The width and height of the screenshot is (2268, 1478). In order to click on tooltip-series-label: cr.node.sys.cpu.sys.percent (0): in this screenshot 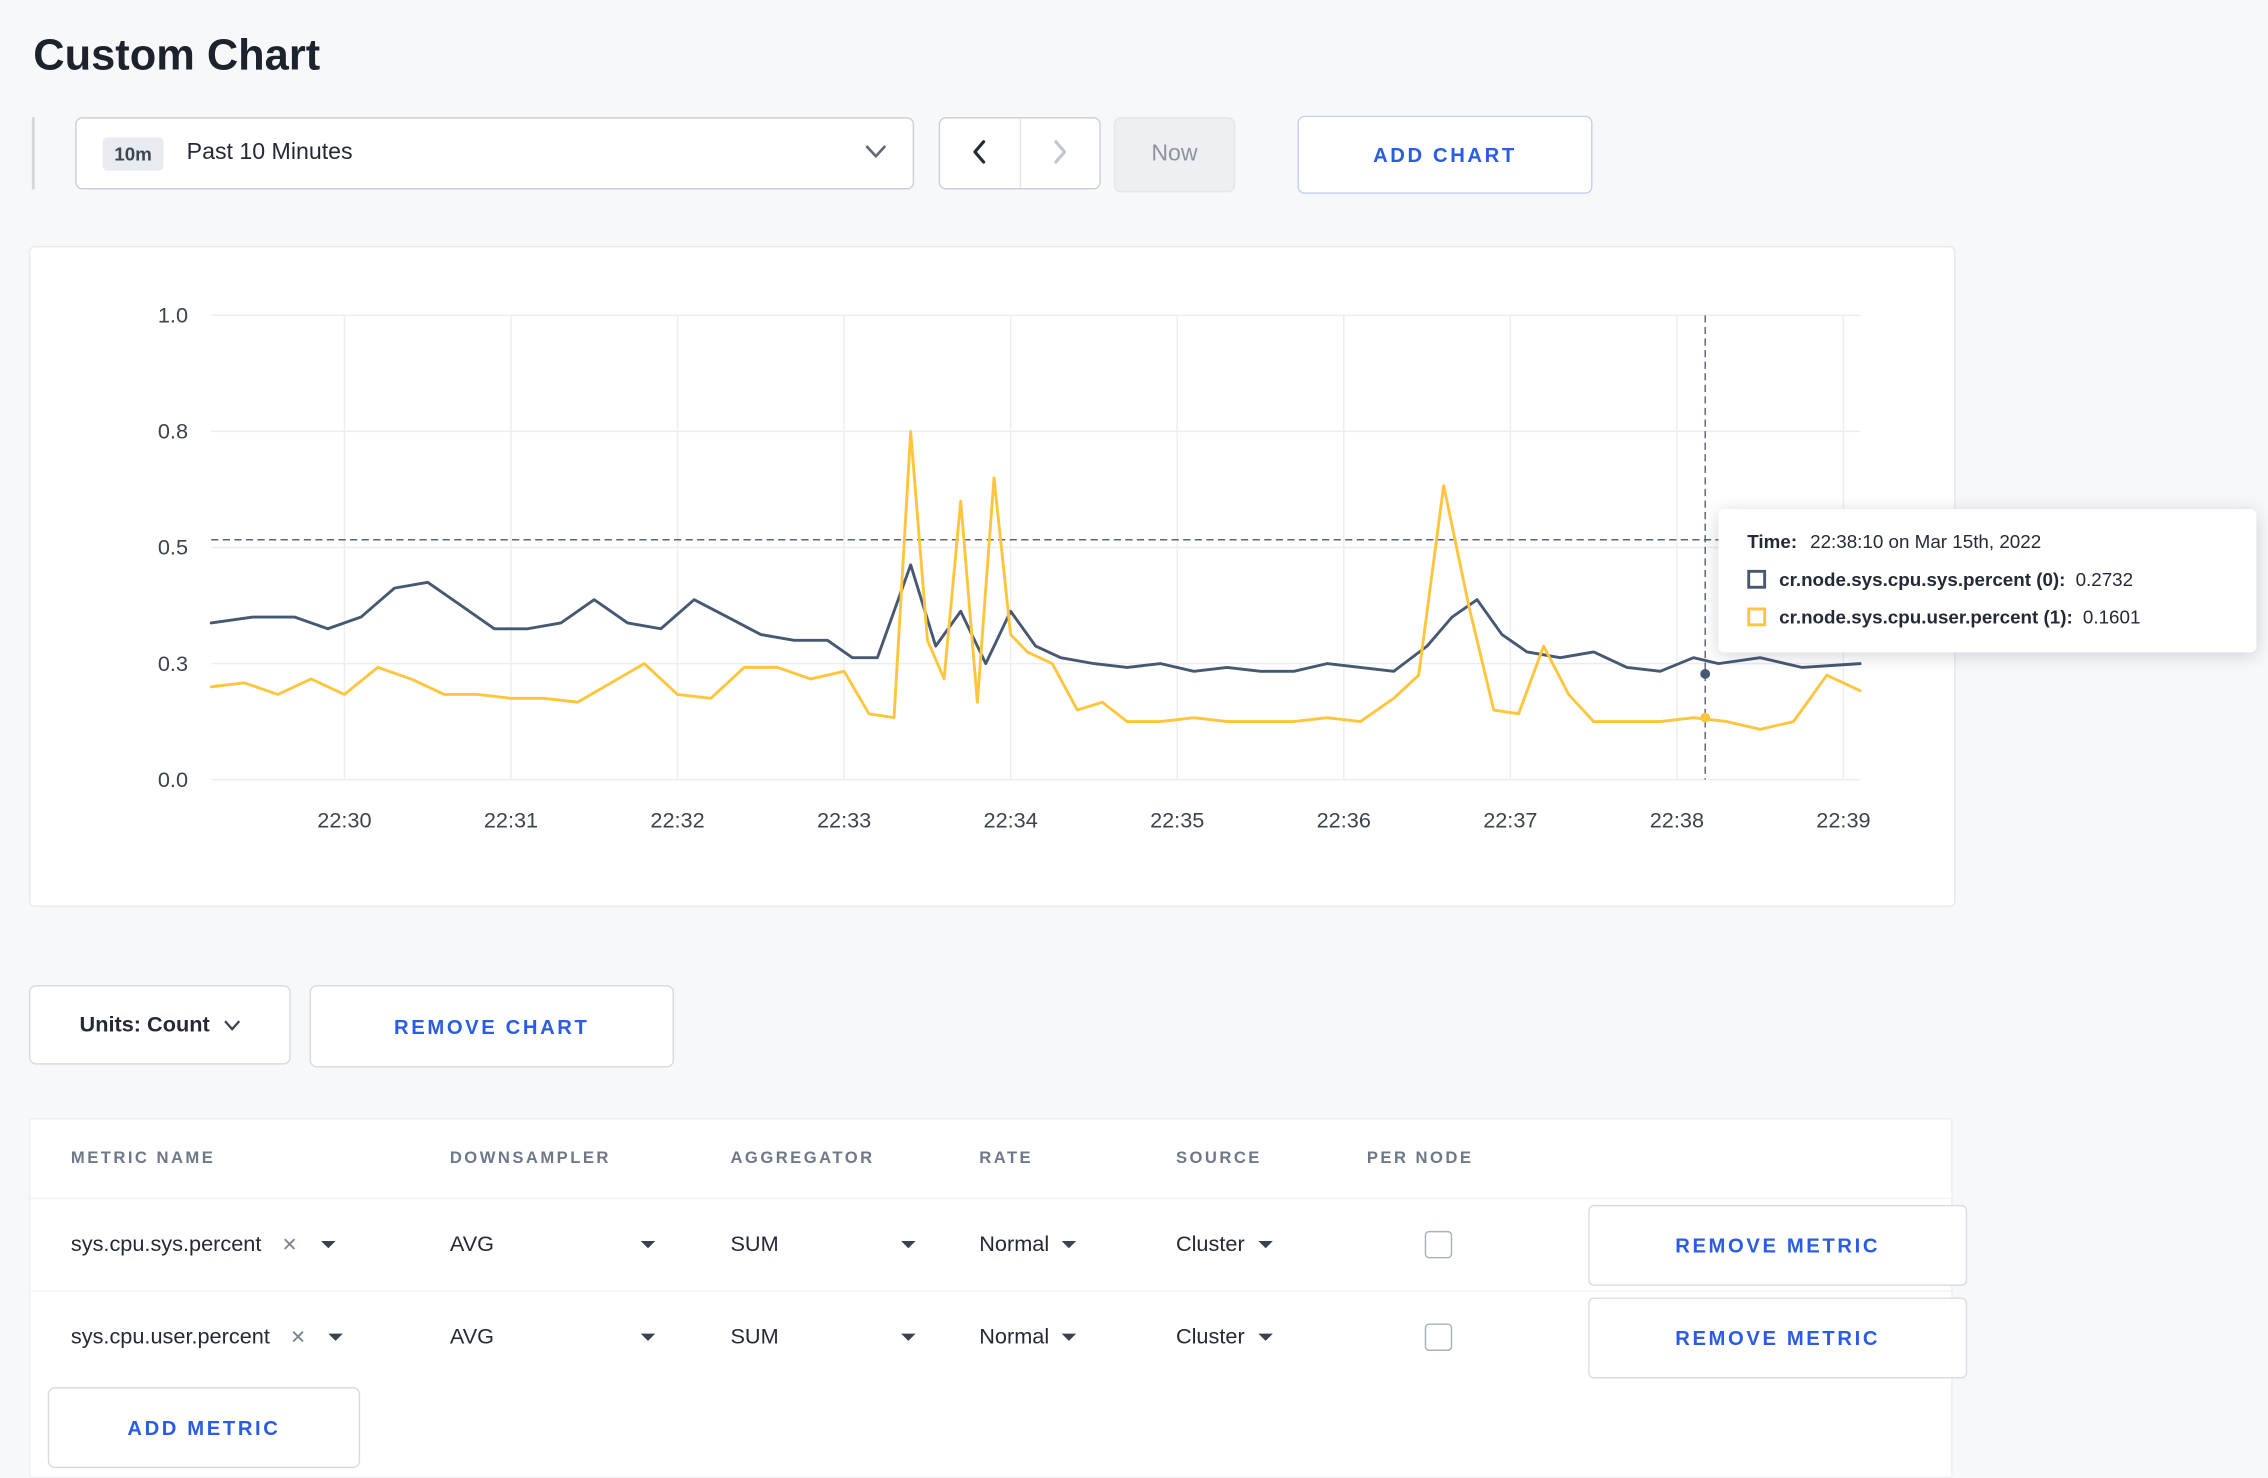, I will do `click(1922, 579)`.